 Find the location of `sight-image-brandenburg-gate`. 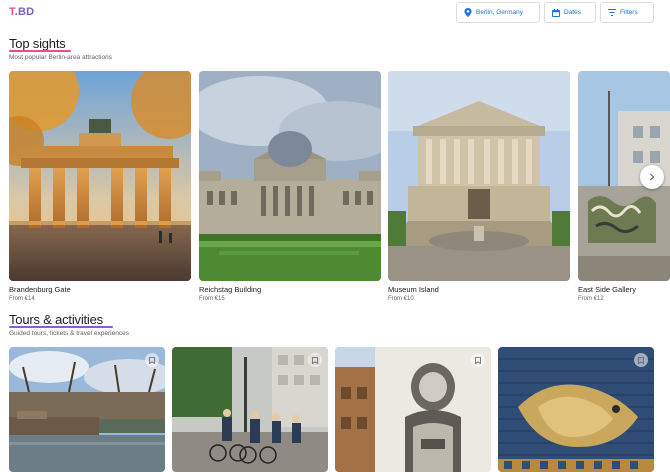

sight-image-brandenburg-gate is located at coordinates (100, 176).